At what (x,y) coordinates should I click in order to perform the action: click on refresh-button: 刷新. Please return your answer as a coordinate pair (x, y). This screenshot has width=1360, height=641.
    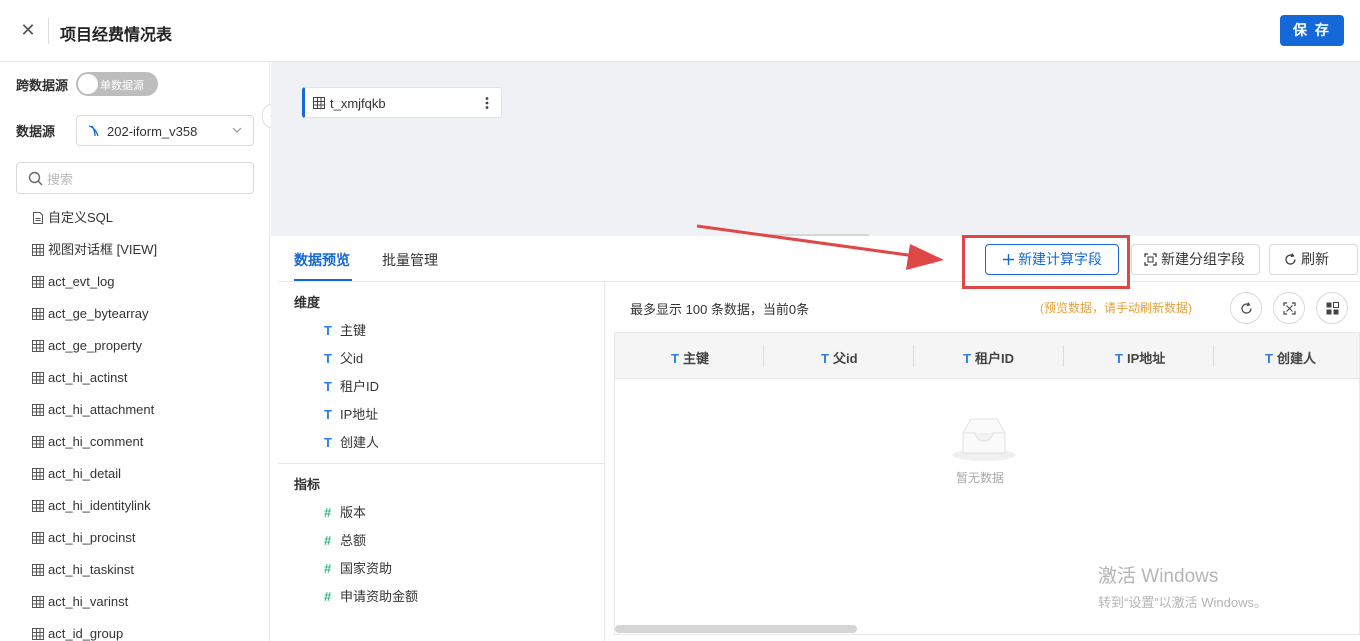
    Looking at the image, I should click on (1313, 259).